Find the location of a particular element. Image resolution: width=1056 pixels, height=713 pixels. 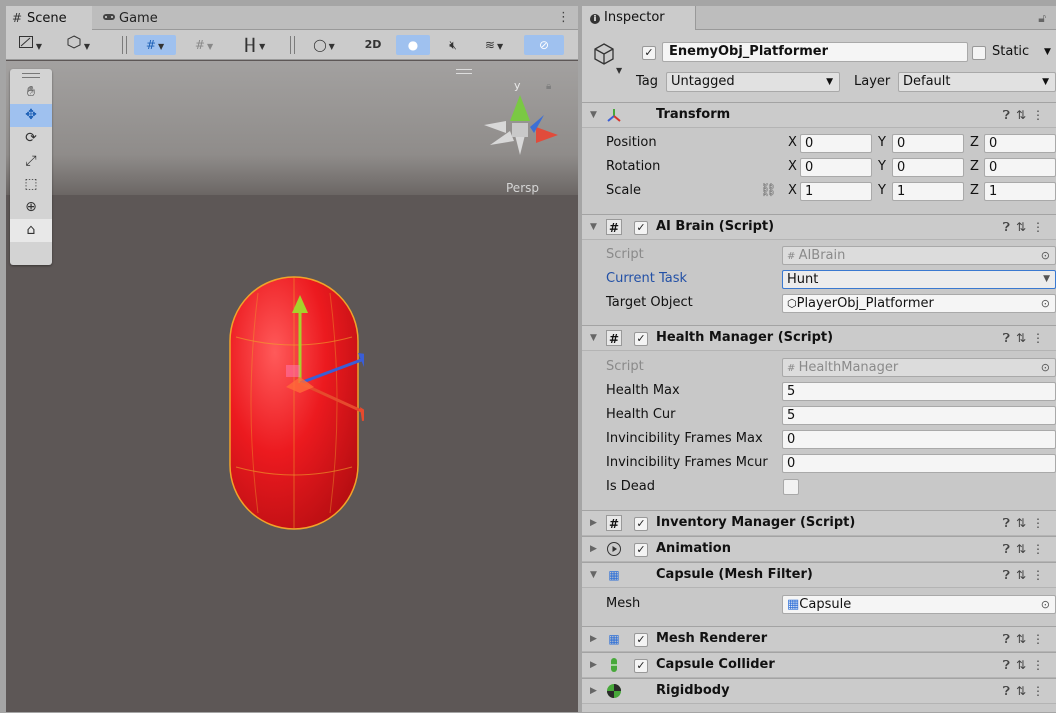

grid-snap-button: # ▼ is located at coordinates (155, 45).